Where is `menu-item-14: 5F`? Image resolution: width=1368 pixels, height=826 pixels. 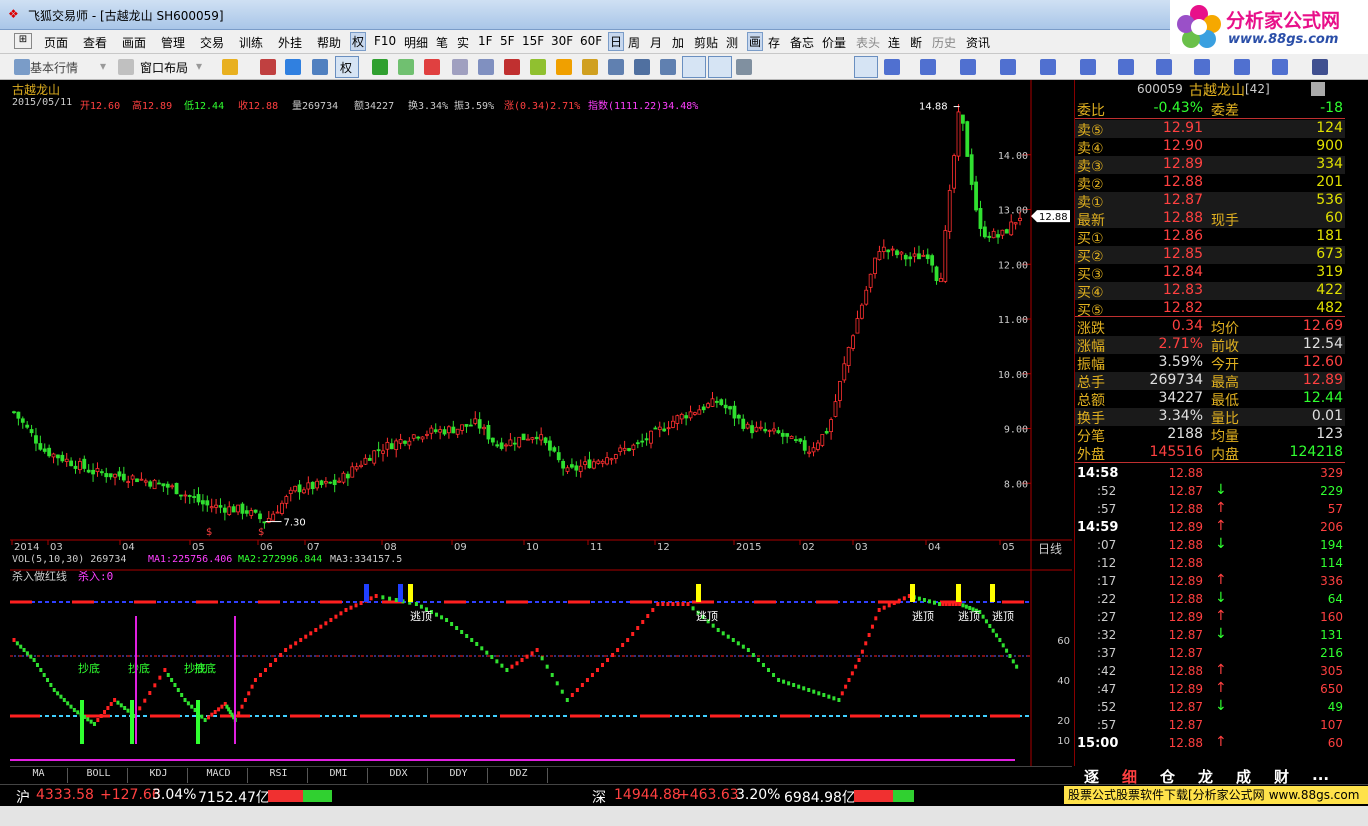 menu-item-14: 5F is located at coordinates (507, 41).